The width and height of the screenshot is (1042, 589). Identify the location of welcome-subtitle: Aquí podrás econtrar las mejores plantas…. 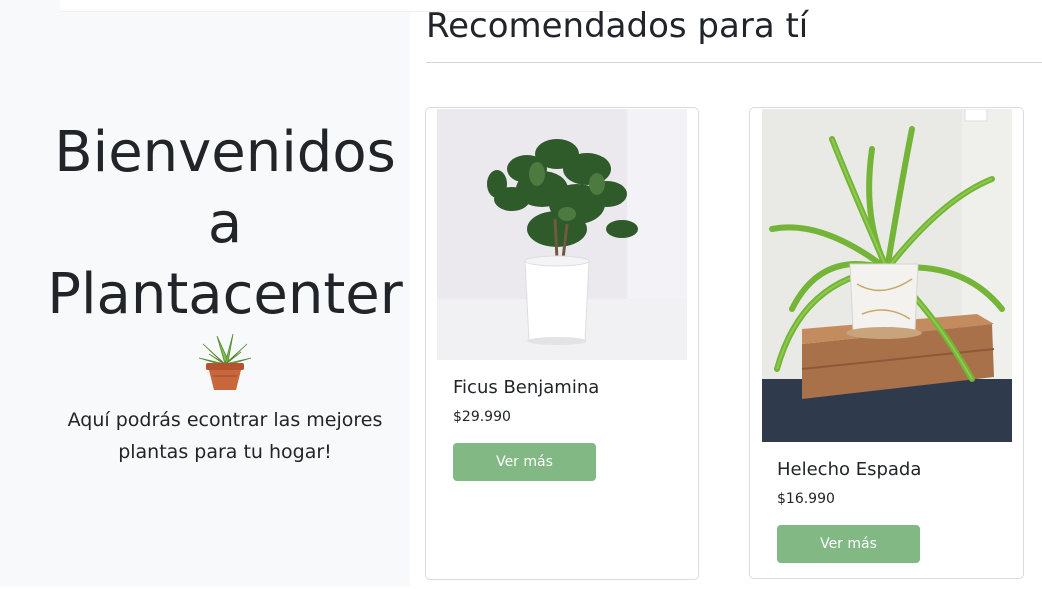
(225, 436).